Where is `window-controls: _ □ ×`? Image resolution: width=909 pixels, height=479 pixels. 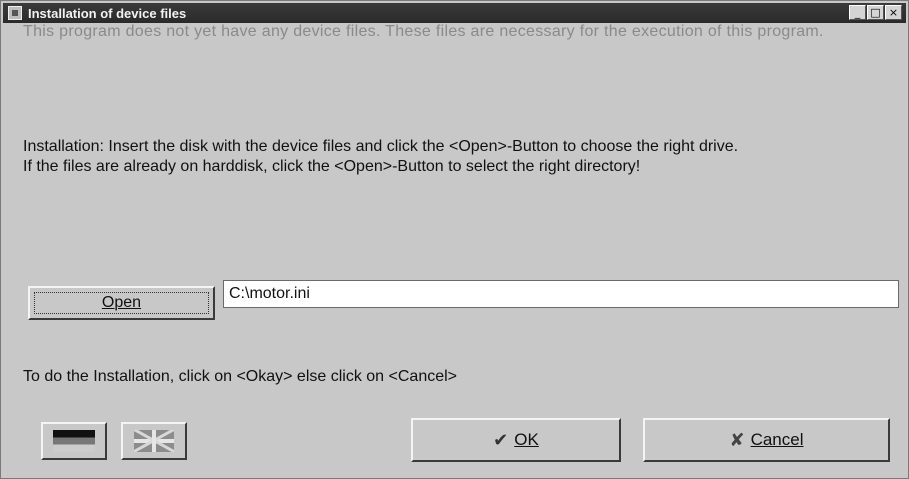 window-controls: _ □ × is located at coordinates (875, 12).